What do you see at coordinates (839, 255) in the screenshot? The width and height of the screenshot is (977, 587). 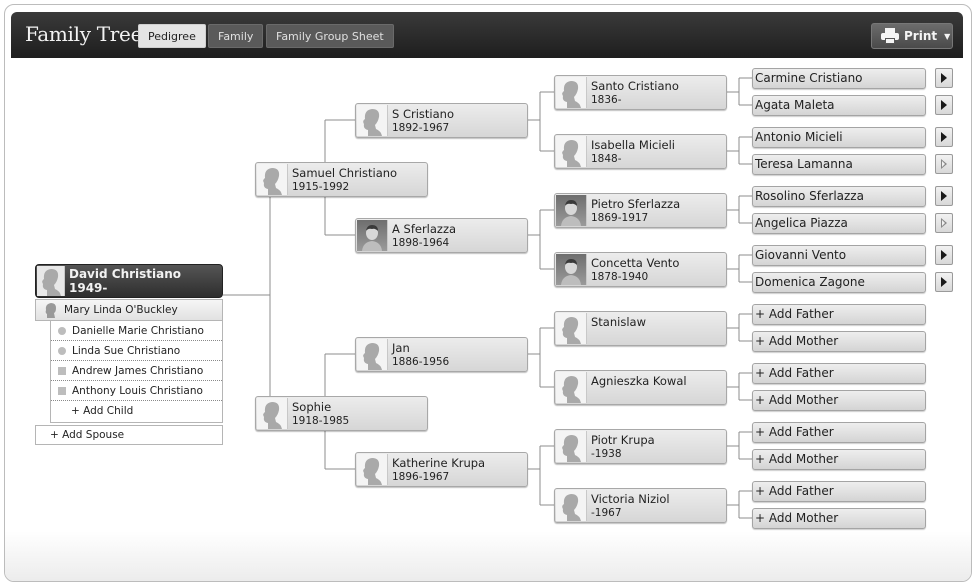 I see `ancestor-box: Giovanni Vento` at bounding box center [839, 255].